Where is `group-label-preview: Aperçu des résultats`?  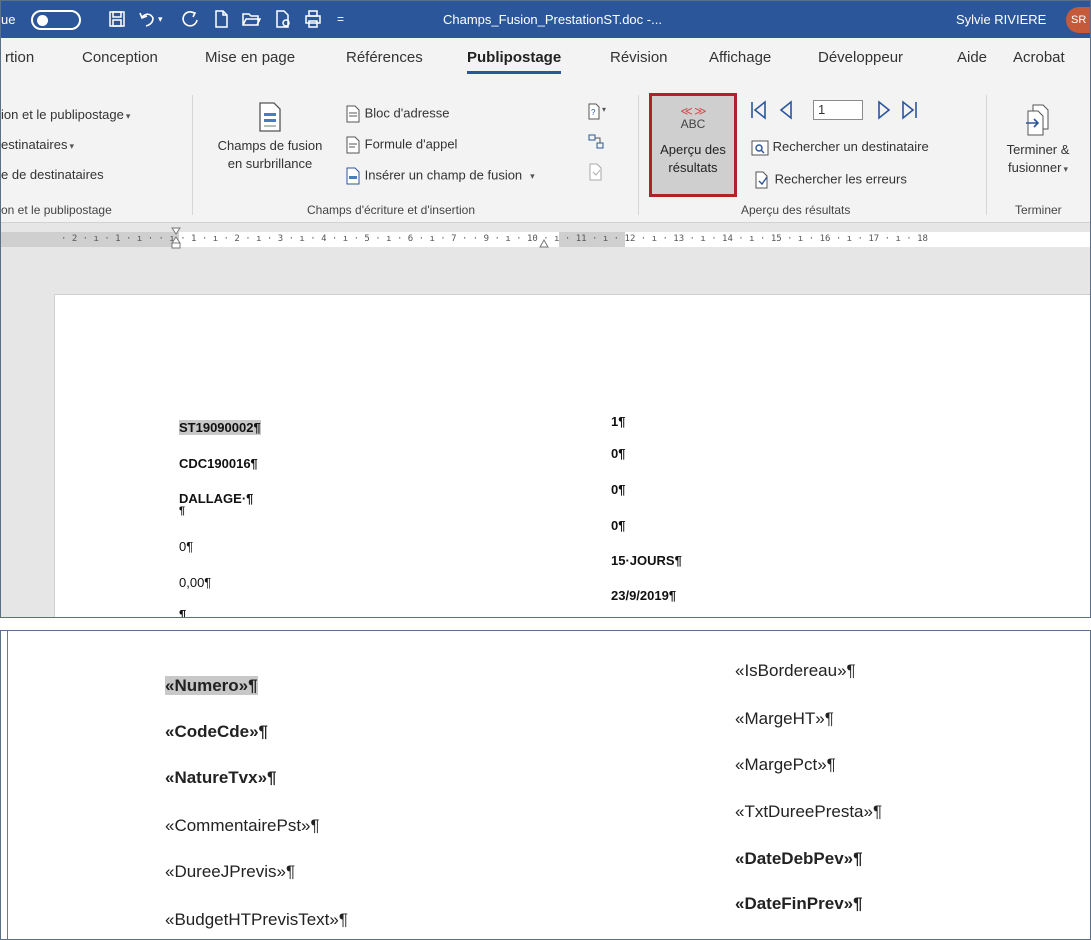 group-label-preview: Aperçu des résultats is located at coordinates (796, 210).